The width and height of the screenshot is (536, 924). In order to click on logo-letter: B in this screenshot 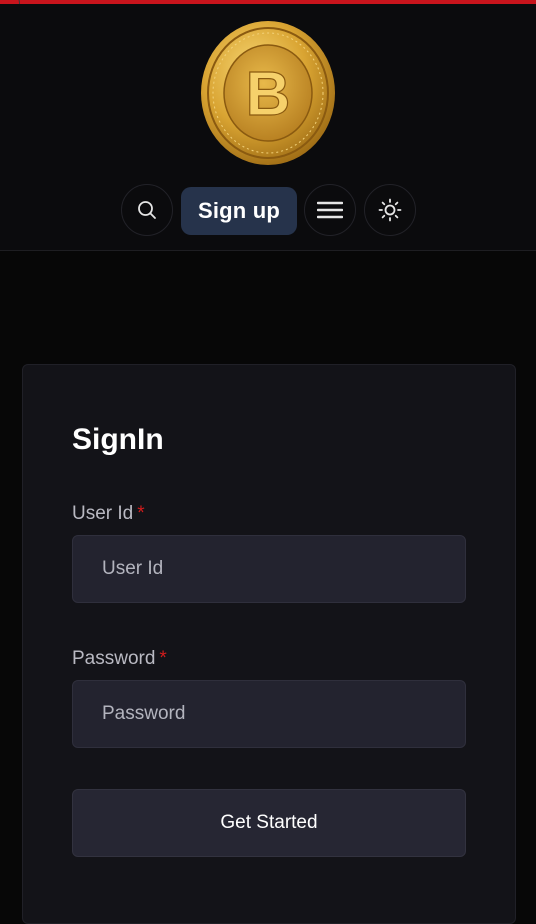, I will do `click(268, 94)`.